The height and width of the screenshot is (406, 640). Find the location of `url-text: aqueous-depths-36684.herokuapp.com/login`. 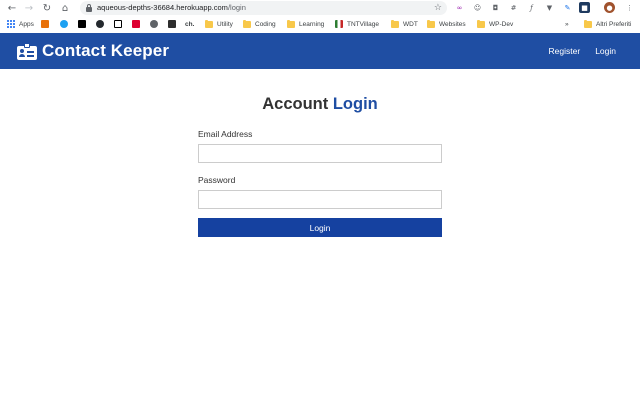

url-text: aqueous-depths-36684.herokuapp.com/login is located at coordinates (171, 7).